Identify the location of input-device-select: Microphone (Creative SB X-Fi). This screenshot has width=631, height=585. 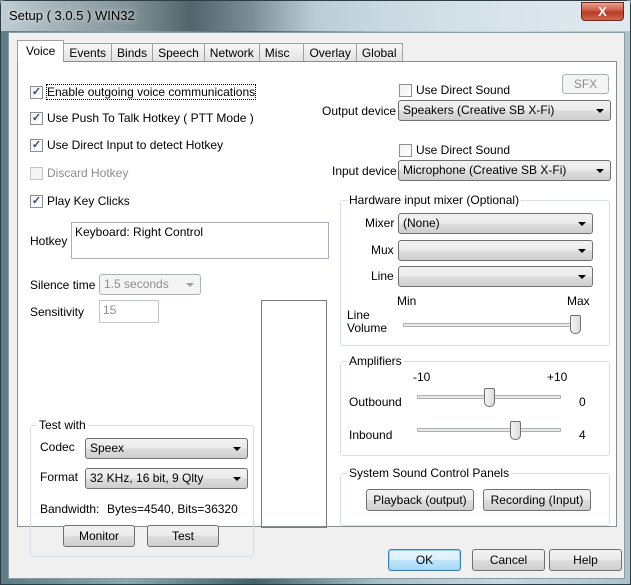
(504, 170).